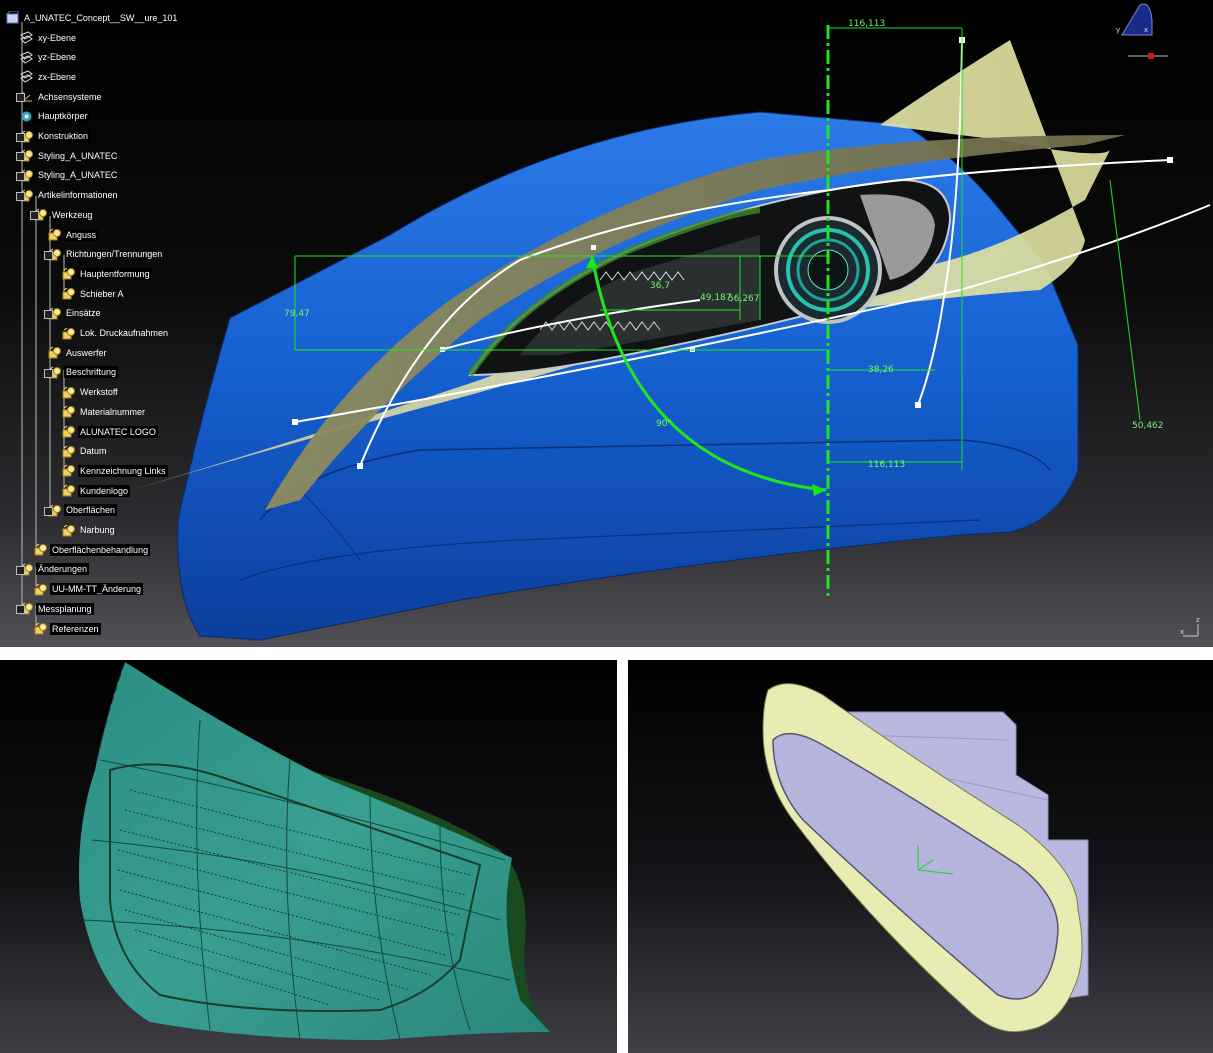 This screenshot has height=1053, width=1213. I want to click on tree-item: zx-Ebene, so click(49, 76).